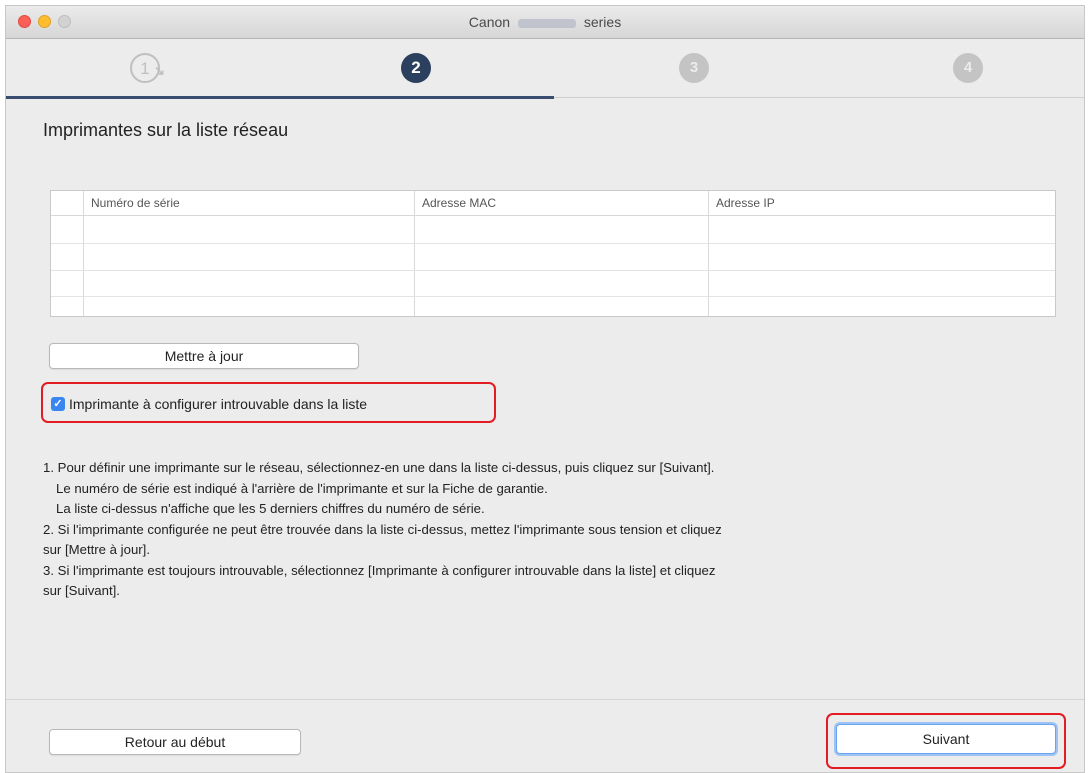  Describe the element at coordinates (553, 203) in the screenshot. I see `table-header: Numéro de série Adresse MAC Adresse IP` at that location.